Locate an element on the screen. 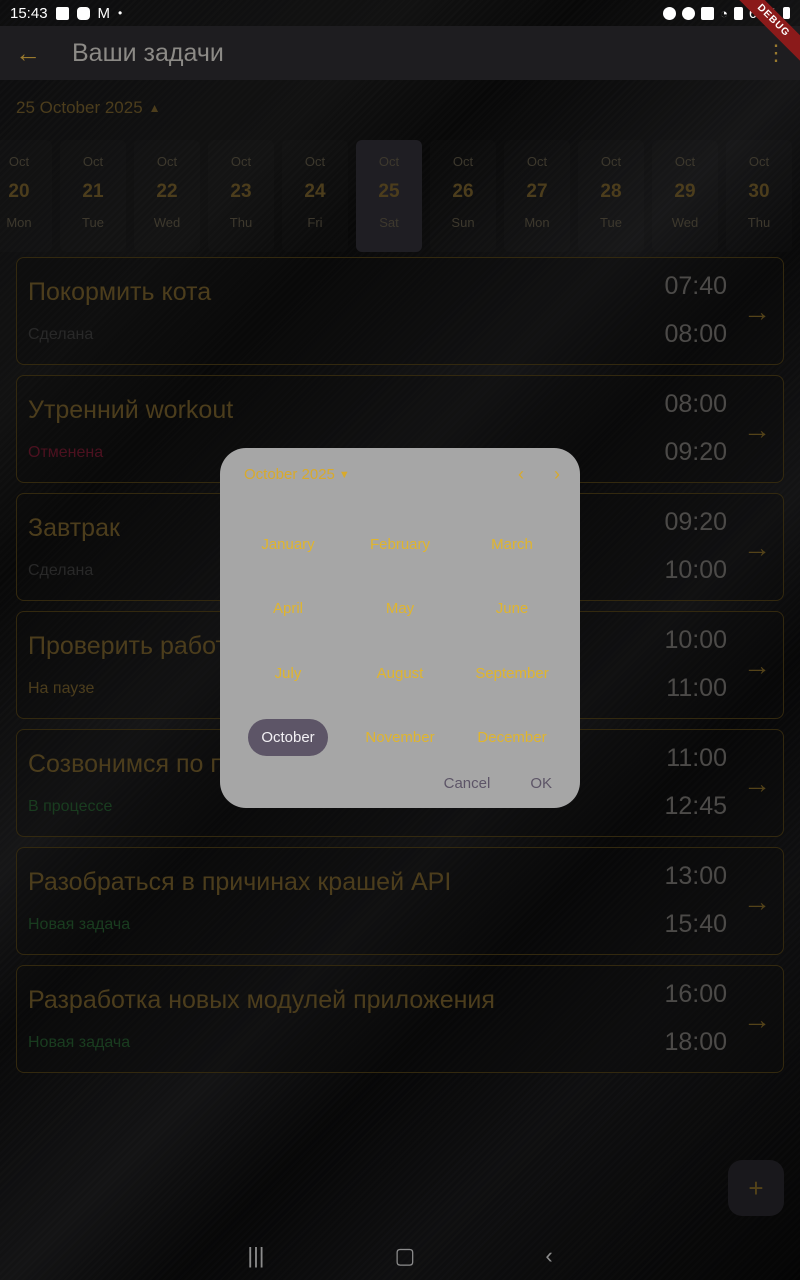 The image size is (800, 1280). month-label: August is located at coordinates (400, 673).